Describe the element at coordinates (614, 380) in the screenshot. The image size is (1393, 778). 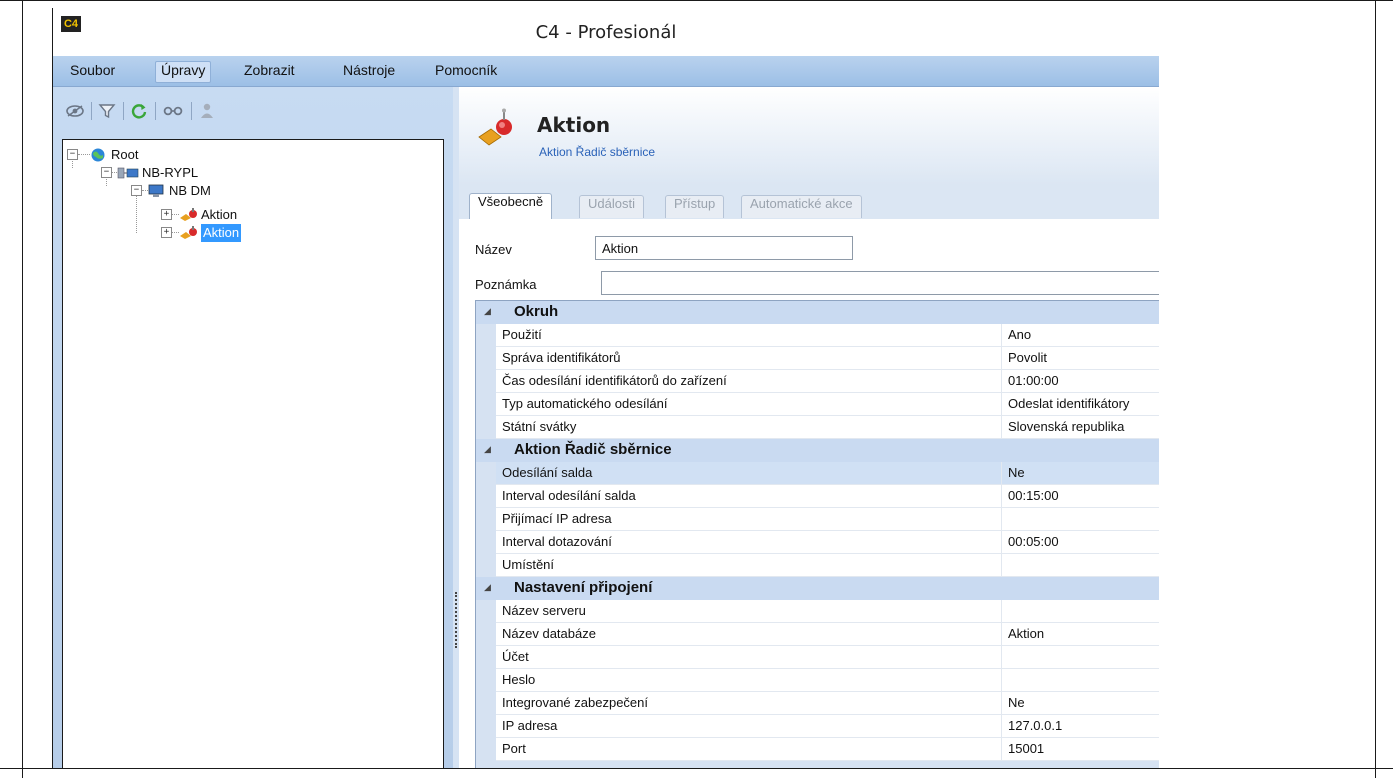
I see `property-name: Čas odesílání identifikátorů do zařízení` at that location.